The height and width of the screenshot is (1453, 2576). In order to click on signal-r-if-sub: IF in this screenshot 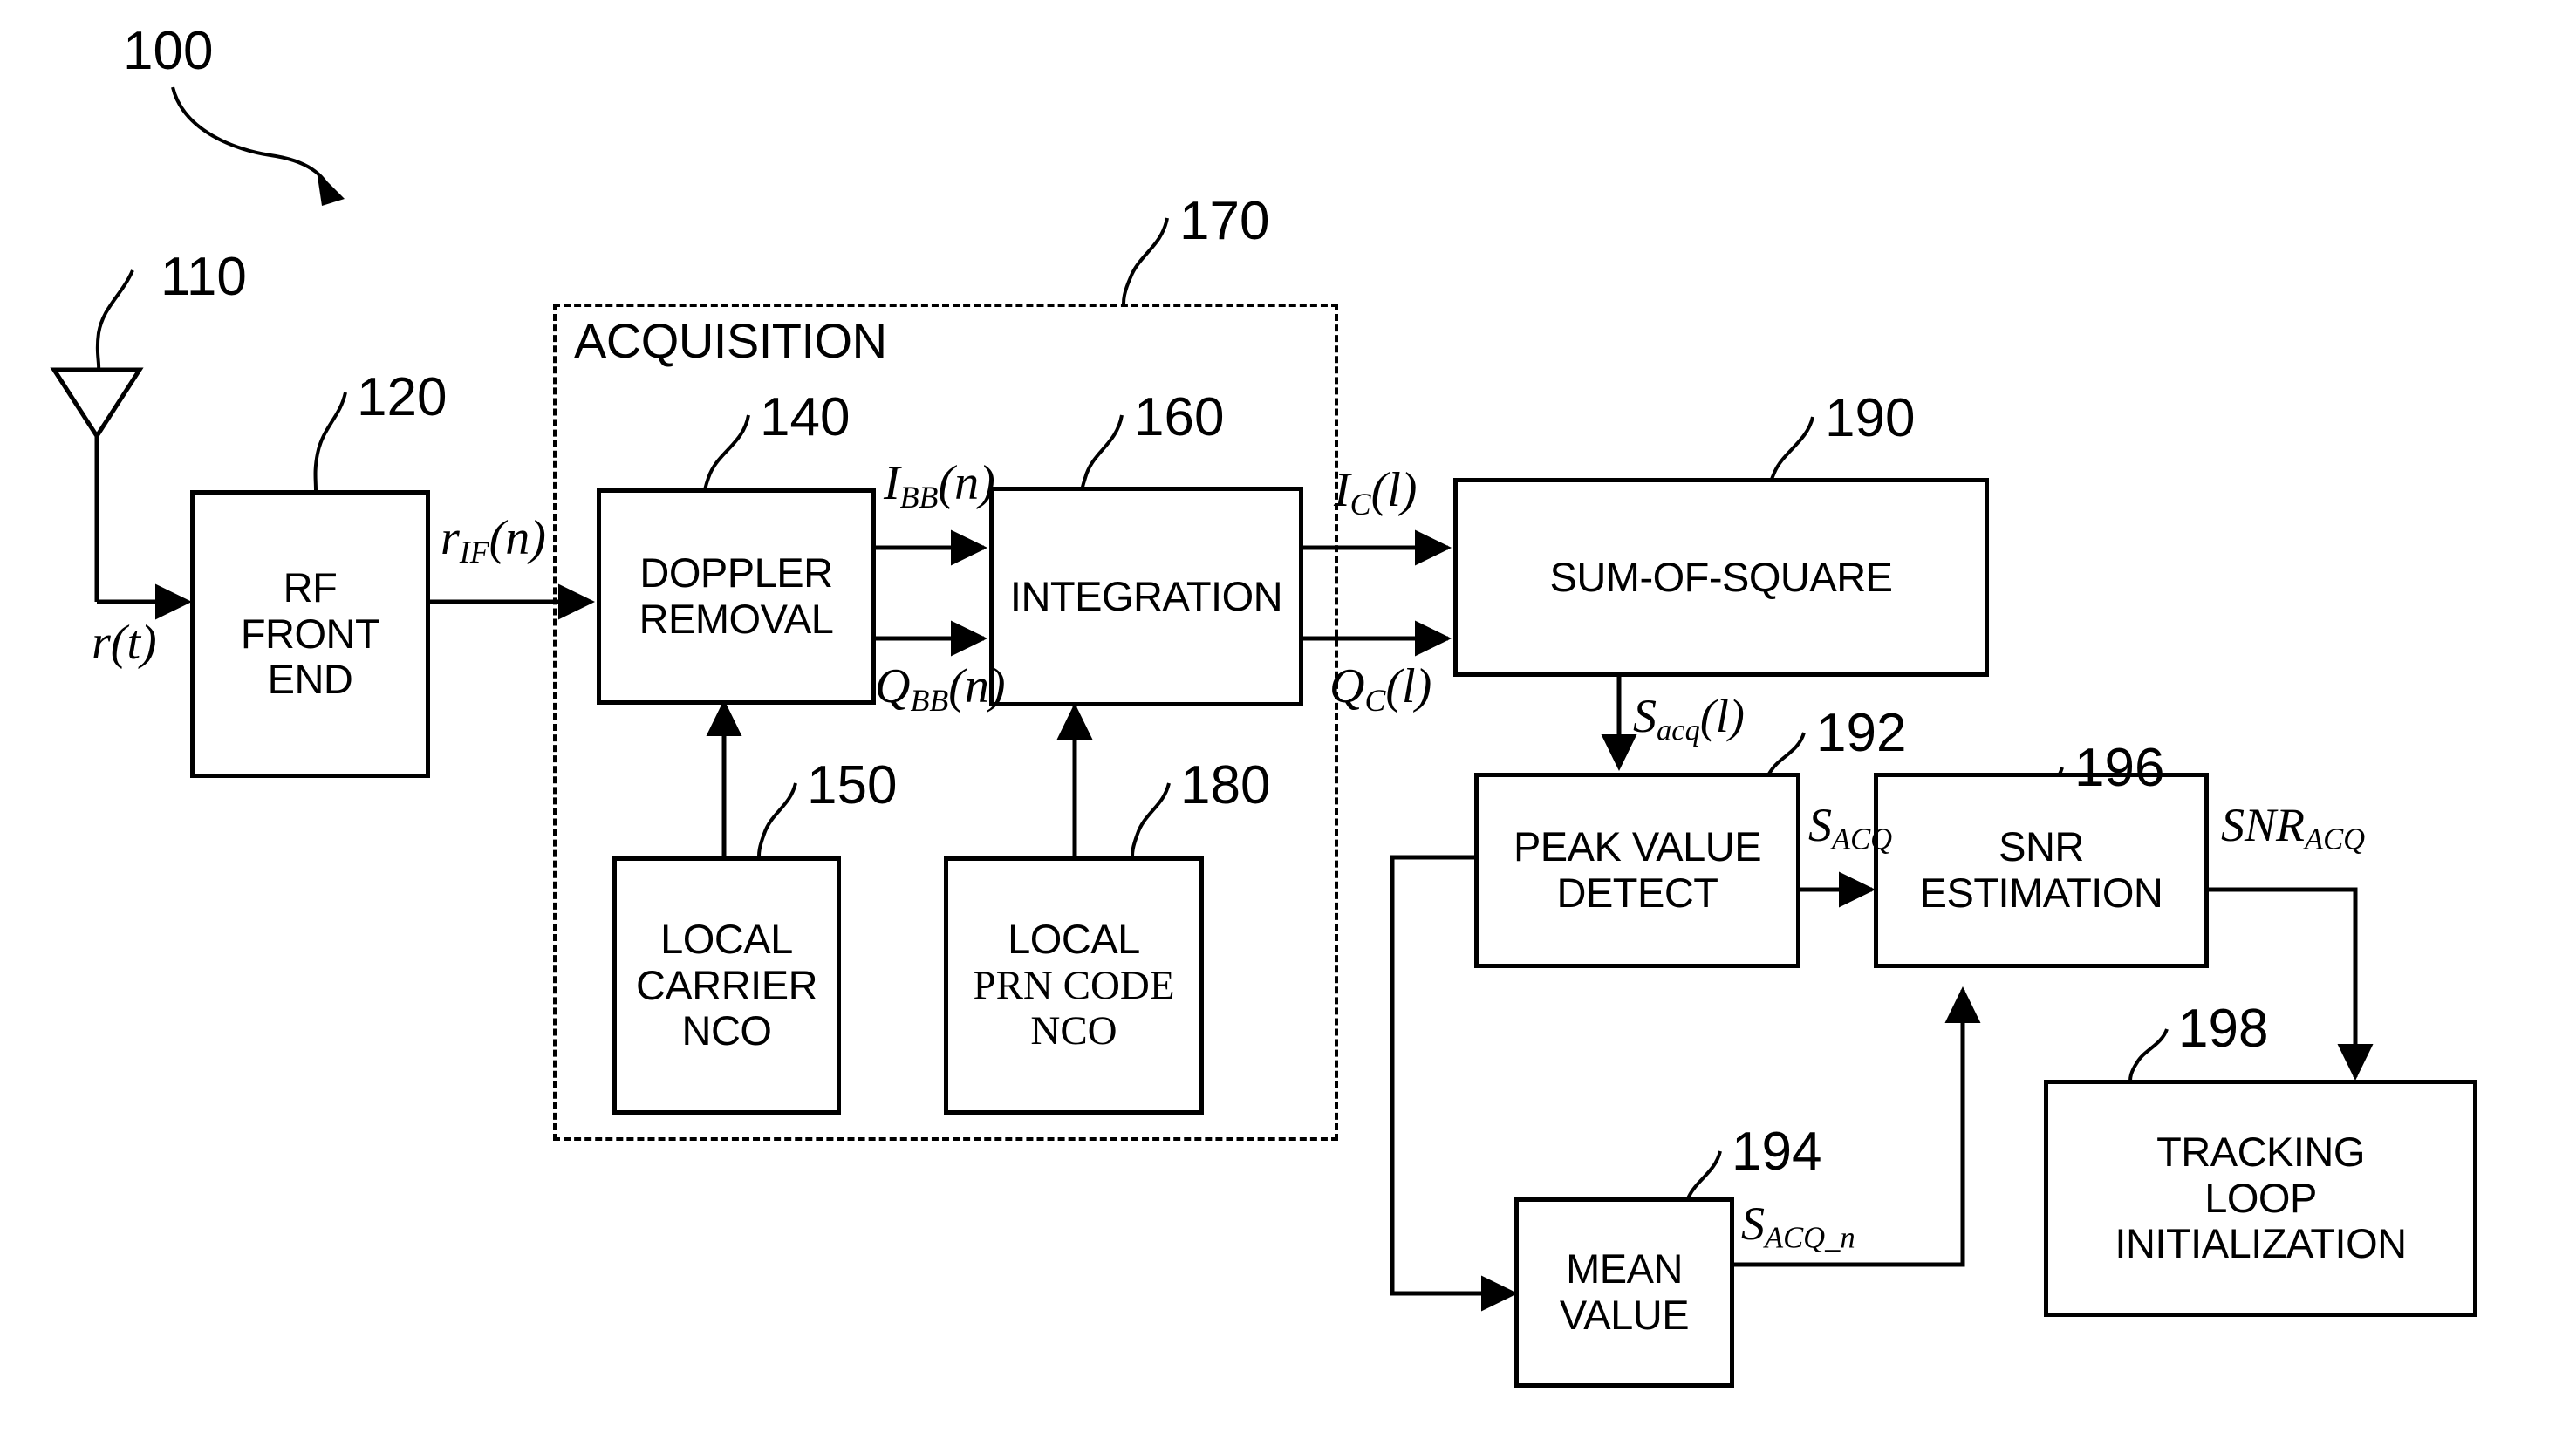, I will do `click(474, 552)`.